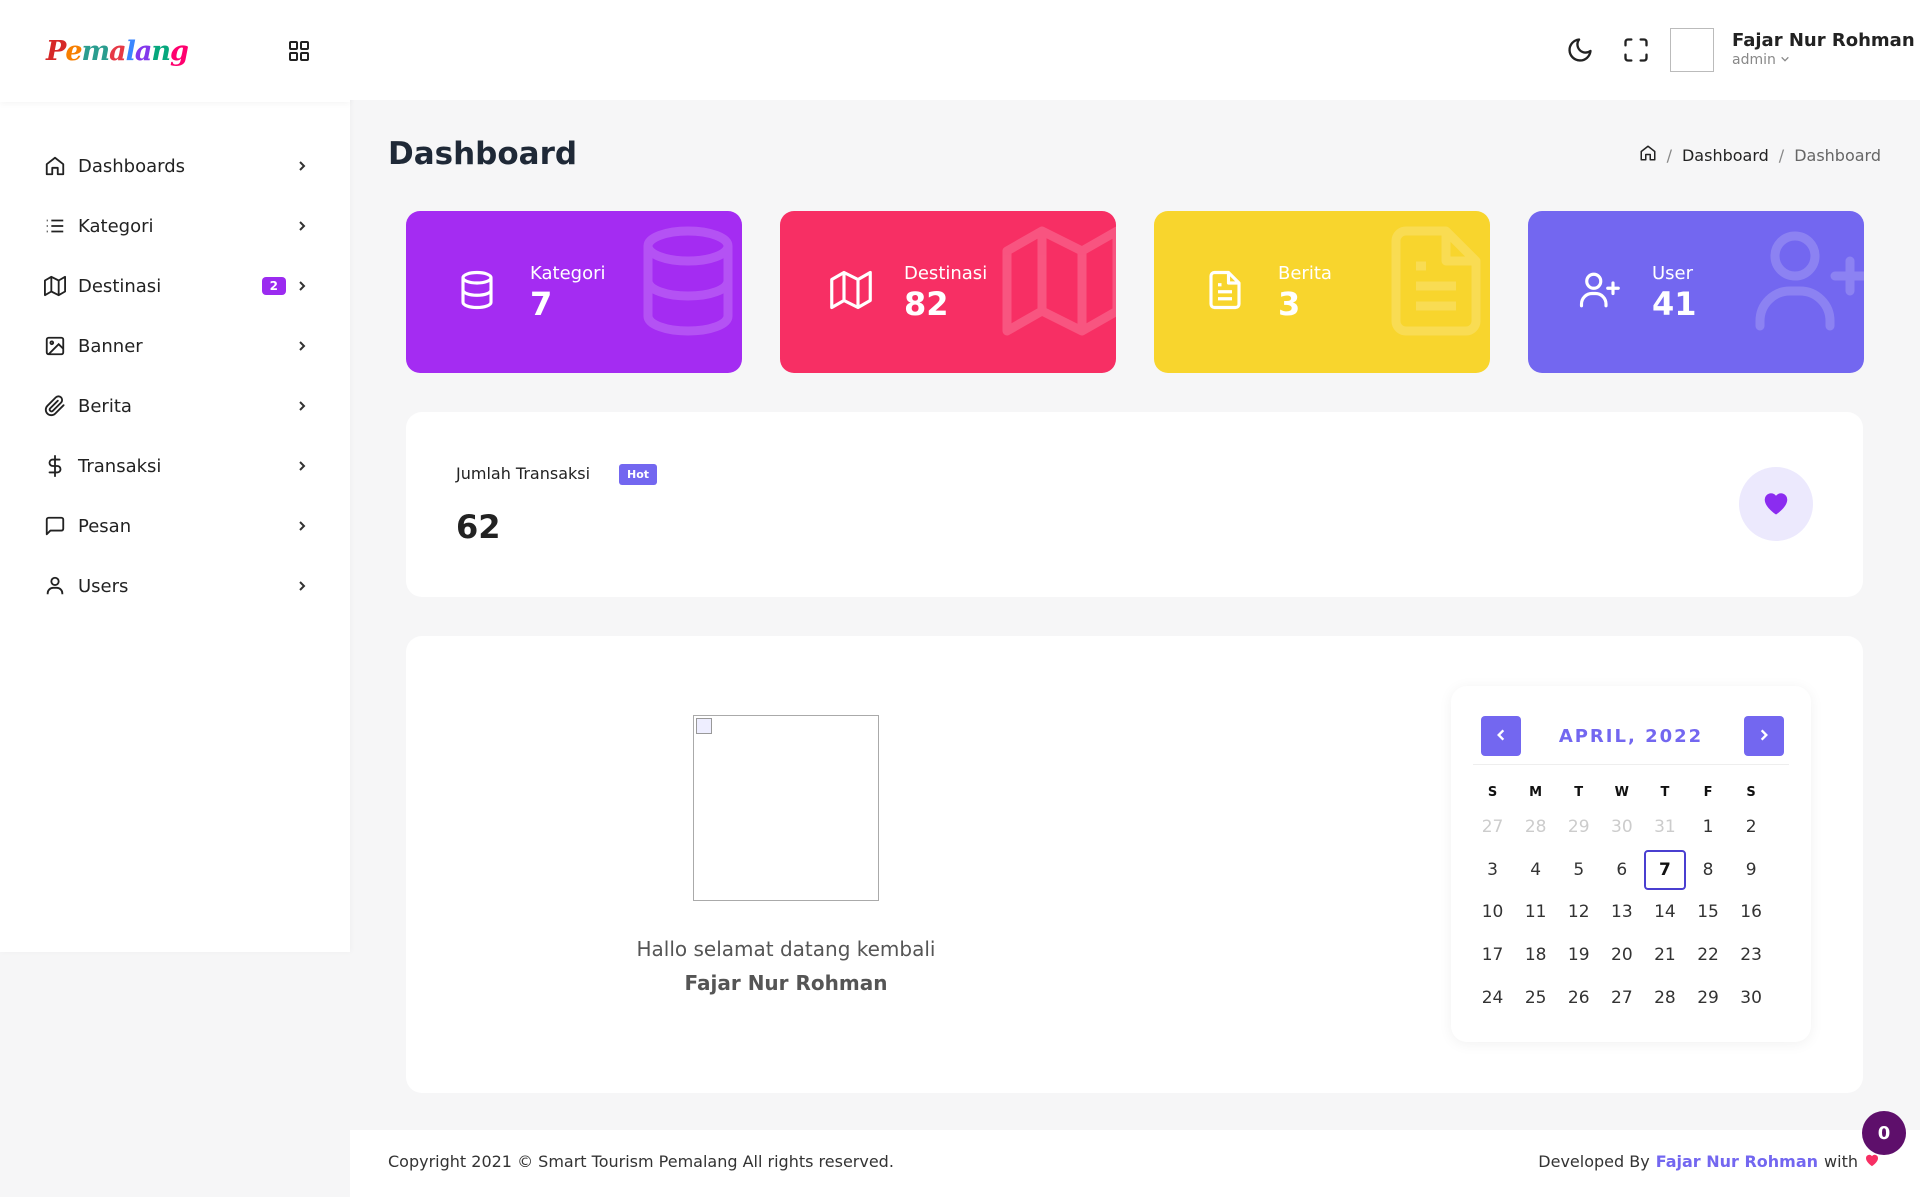 The width and height of the screenshot is (1920, 1197). What do you see at coordinates (175, 226) in the screenshot?
I see `sidebar-item-kategori: Kategori` at bounding box center [175, 226].